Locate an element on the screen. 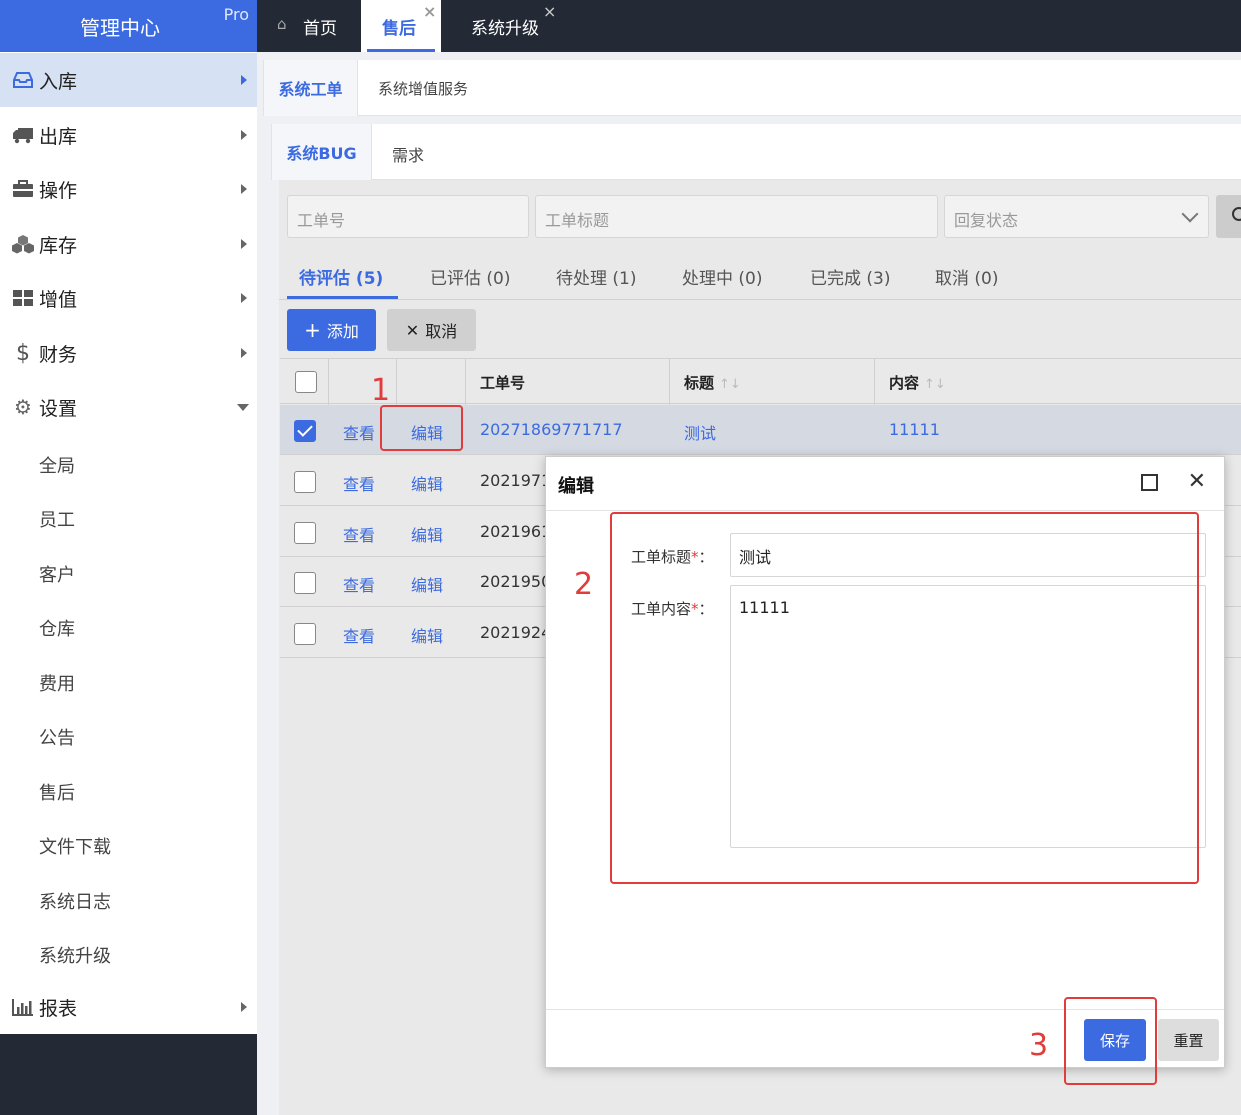 This screenshot has width=1241, height=1115. annotation-box-save is located at coordinates (1110, 1041).